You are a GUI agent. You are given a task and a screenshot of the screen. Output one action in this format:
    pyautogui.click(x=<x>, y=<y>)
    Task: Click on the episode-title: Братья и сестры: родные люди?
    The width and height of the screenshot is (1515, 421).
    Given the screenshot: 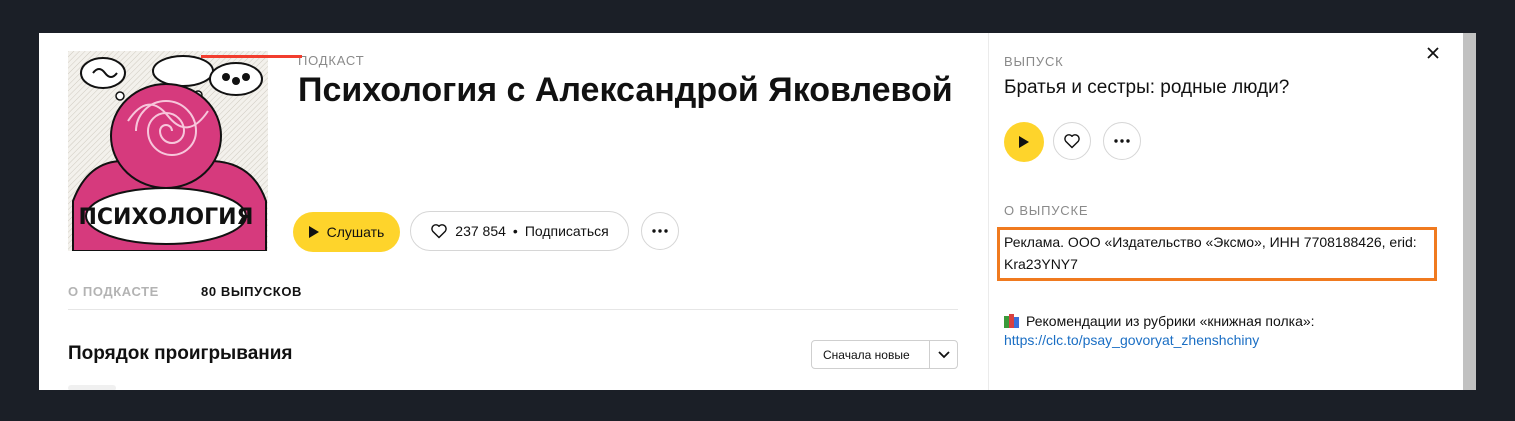 What is the action you would take?
    pyautogui.click(x=1147, y=87)
    